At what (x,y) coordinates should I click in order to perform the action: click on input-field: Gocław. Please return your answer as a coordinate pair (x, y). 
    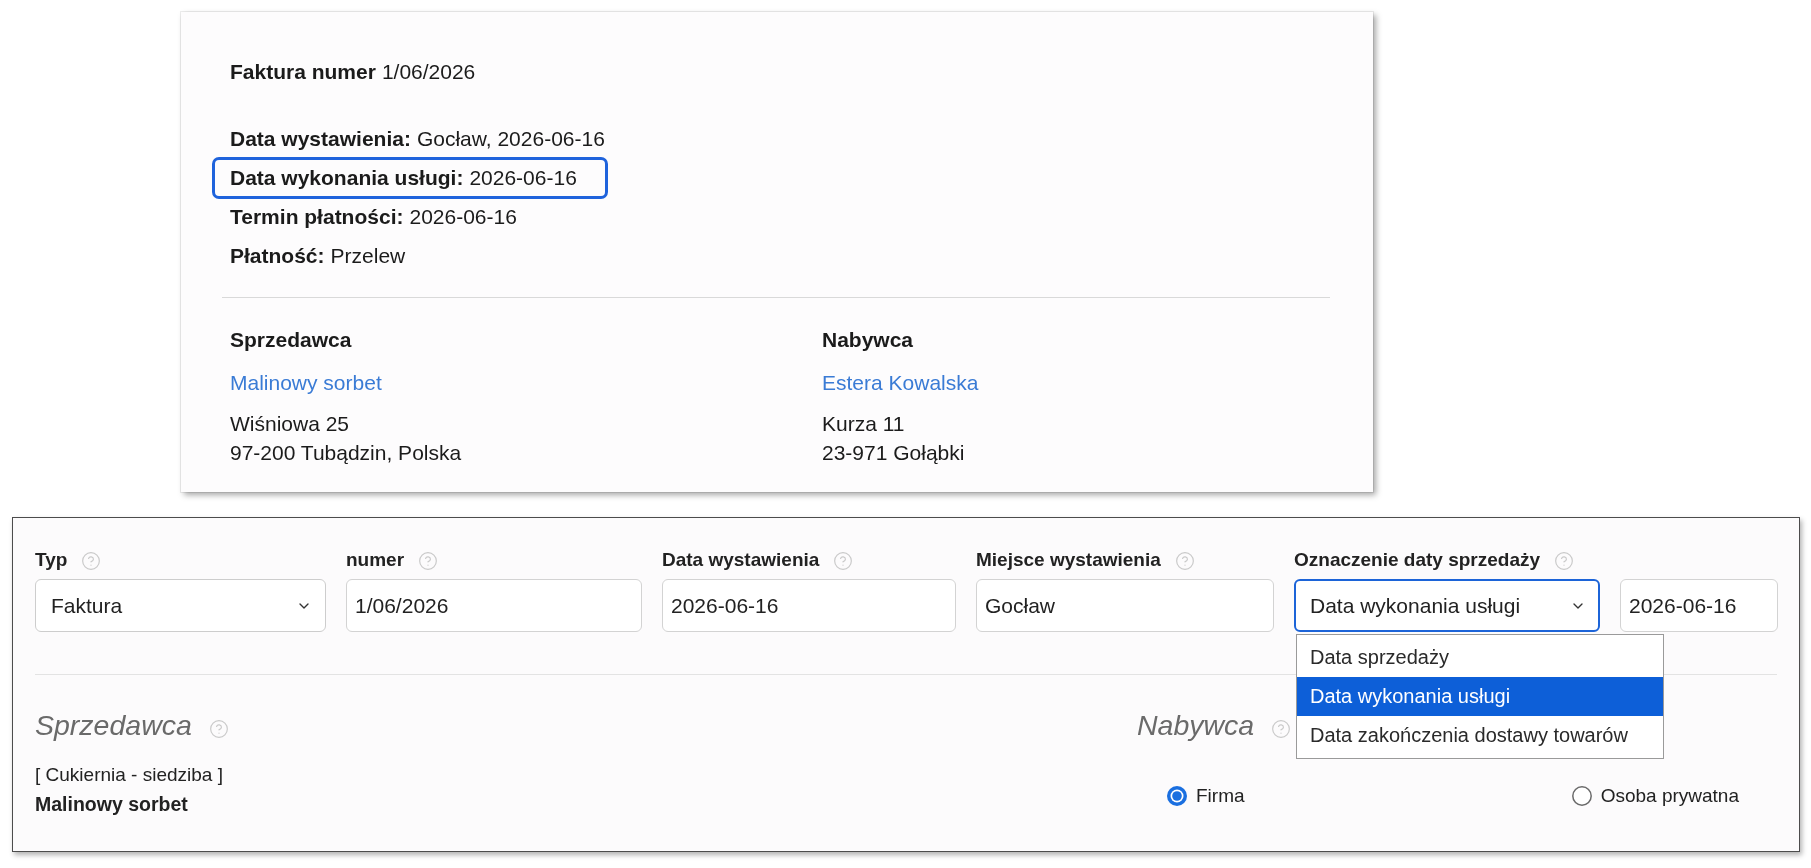
    Looking at the image, I should click on (1125, 605).